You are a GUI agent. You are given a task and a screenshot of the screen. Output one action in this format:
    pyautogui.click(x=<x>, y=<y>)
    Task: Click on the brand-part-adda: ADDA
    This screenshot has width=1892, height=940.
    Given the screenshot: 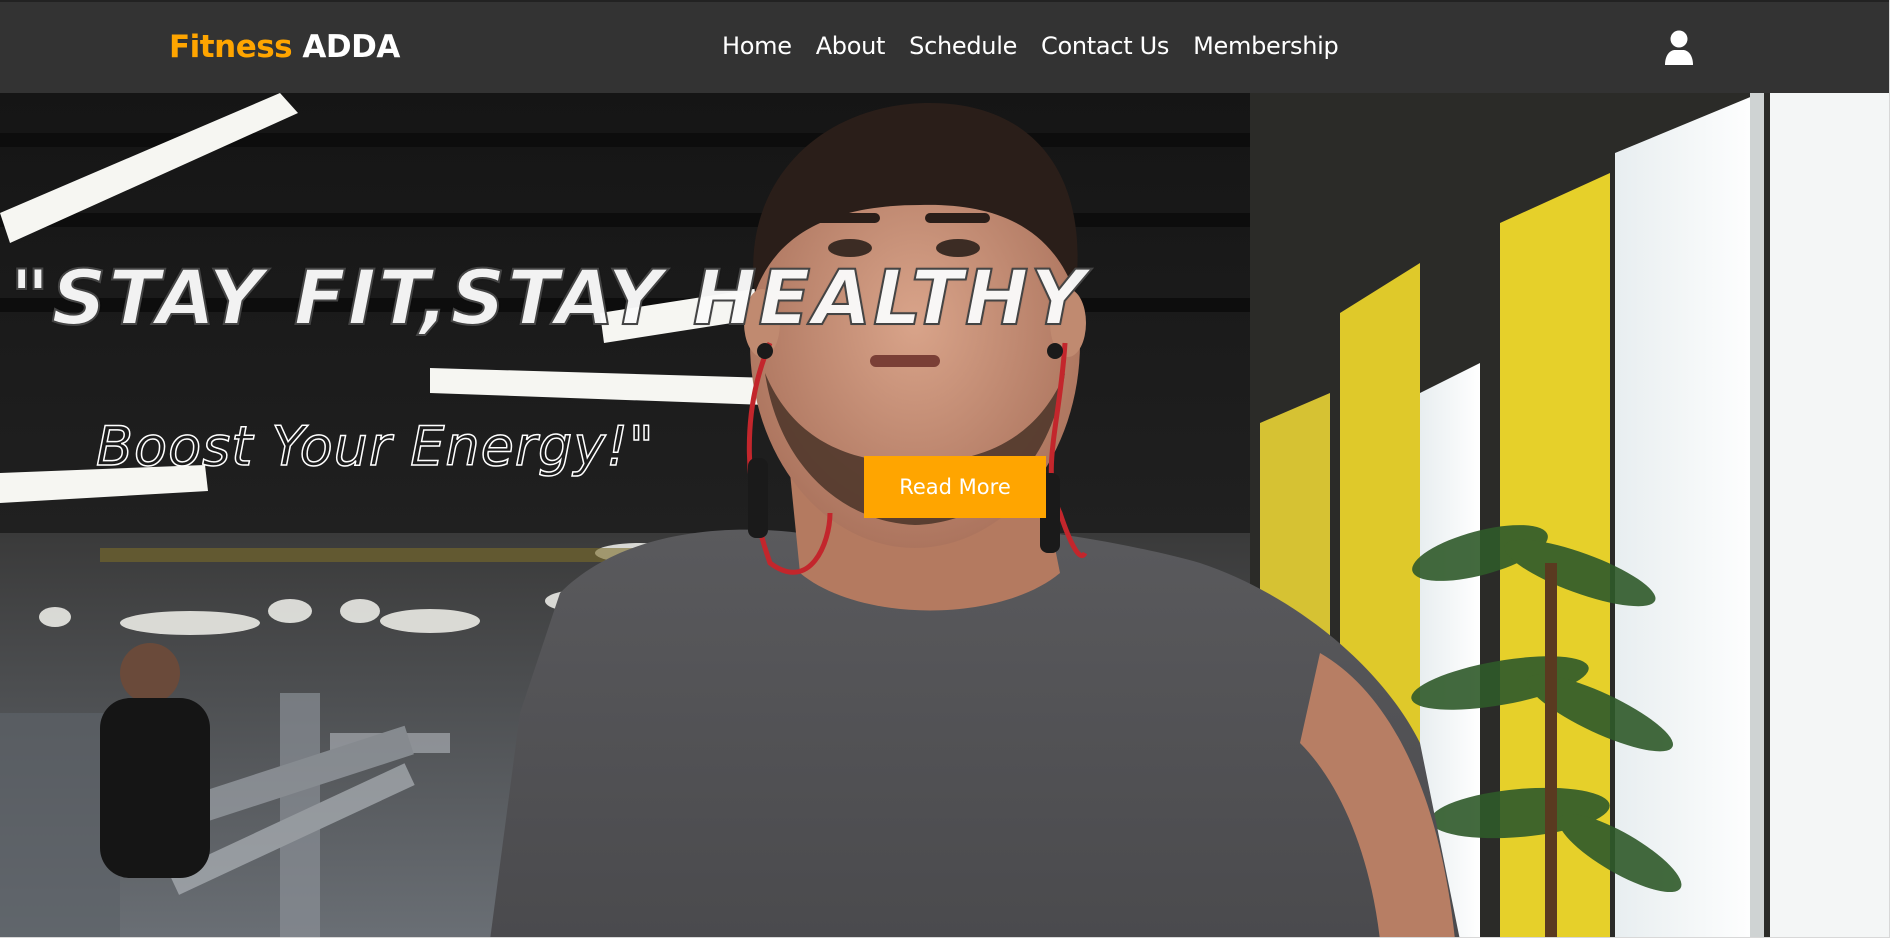 What is the action you would take?
    pyautogui.click(x=351, y=47)
    